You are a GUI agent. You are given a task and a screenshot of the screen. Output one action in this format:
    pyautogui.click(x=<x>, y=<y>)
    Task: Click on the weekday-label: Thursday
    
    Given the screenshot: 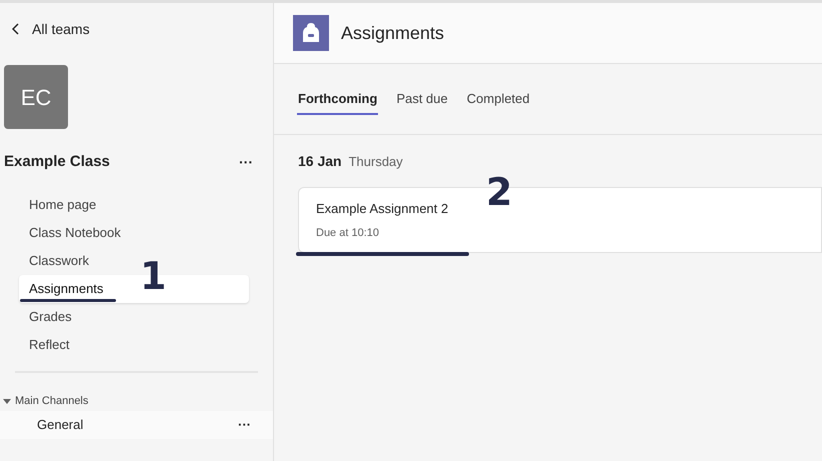 What is the action you would take?
    pyautogui.click(x=375, y=162)
    